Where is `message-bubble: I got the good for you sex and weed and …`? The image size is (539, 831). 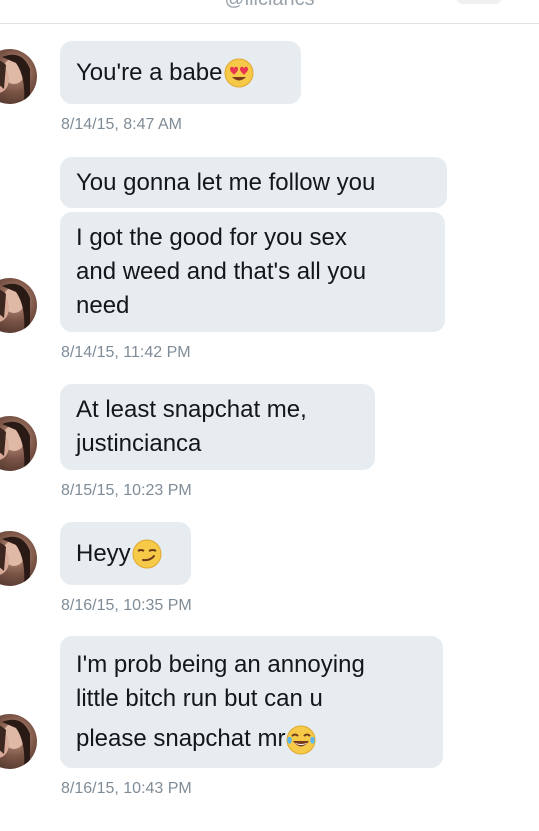
message-bubble: I got the good for you sex and weed and … is located at coordinates (252, 272).